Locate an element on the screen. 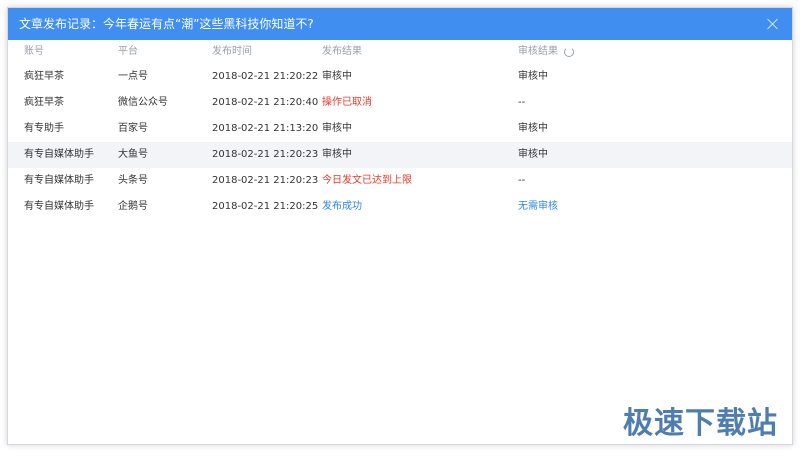 This screenshot has width=800, height=456. cell-publish-result: 发布成功 is located at coordinates (342, 206).